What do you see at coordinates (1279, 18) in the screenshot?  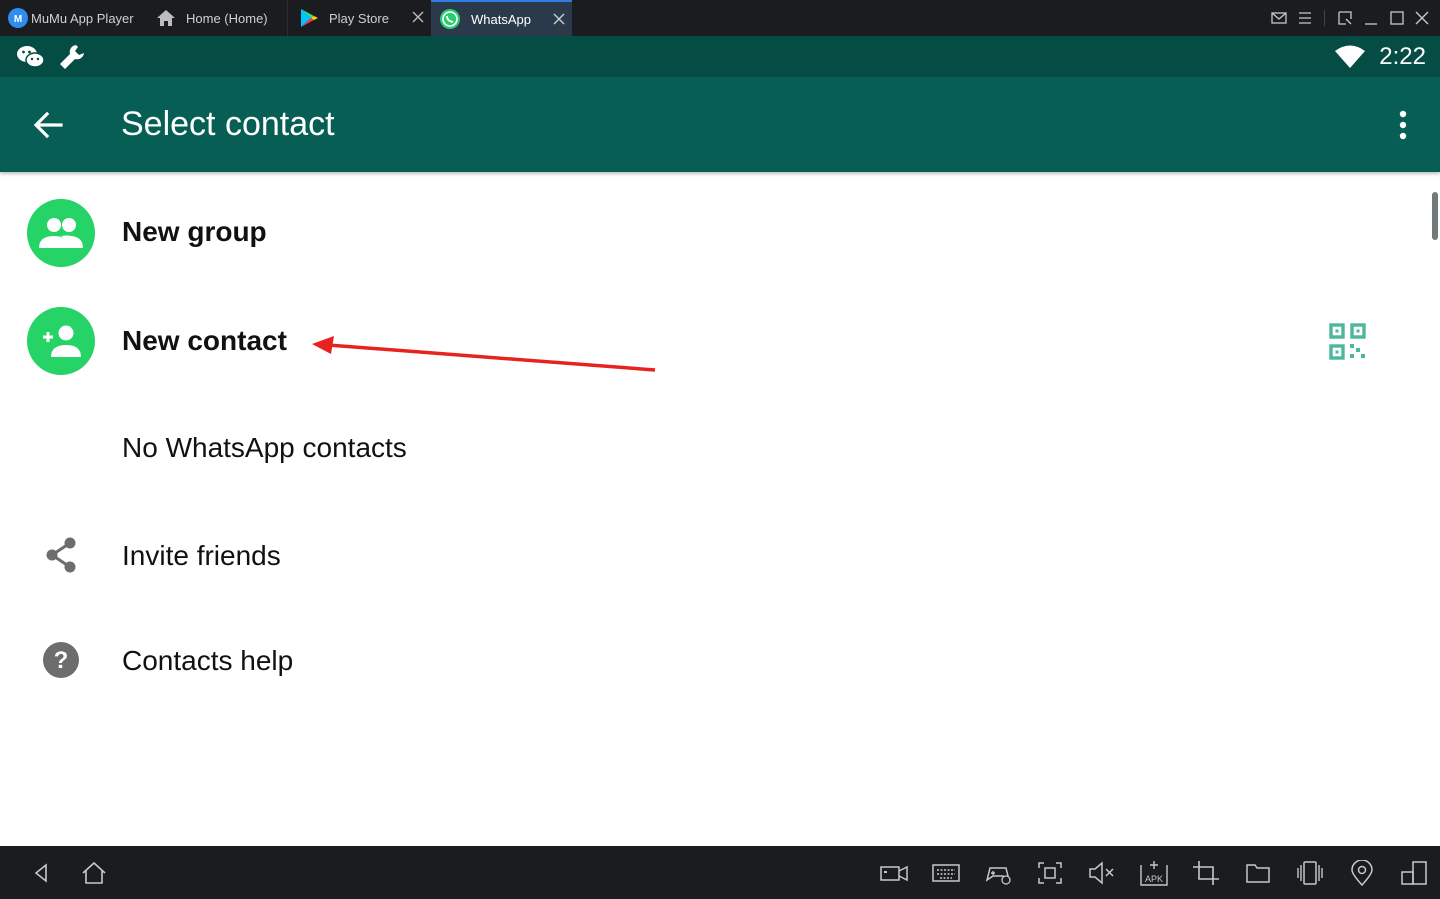 I see `mail-icon` at bounding box center [1279, 18].